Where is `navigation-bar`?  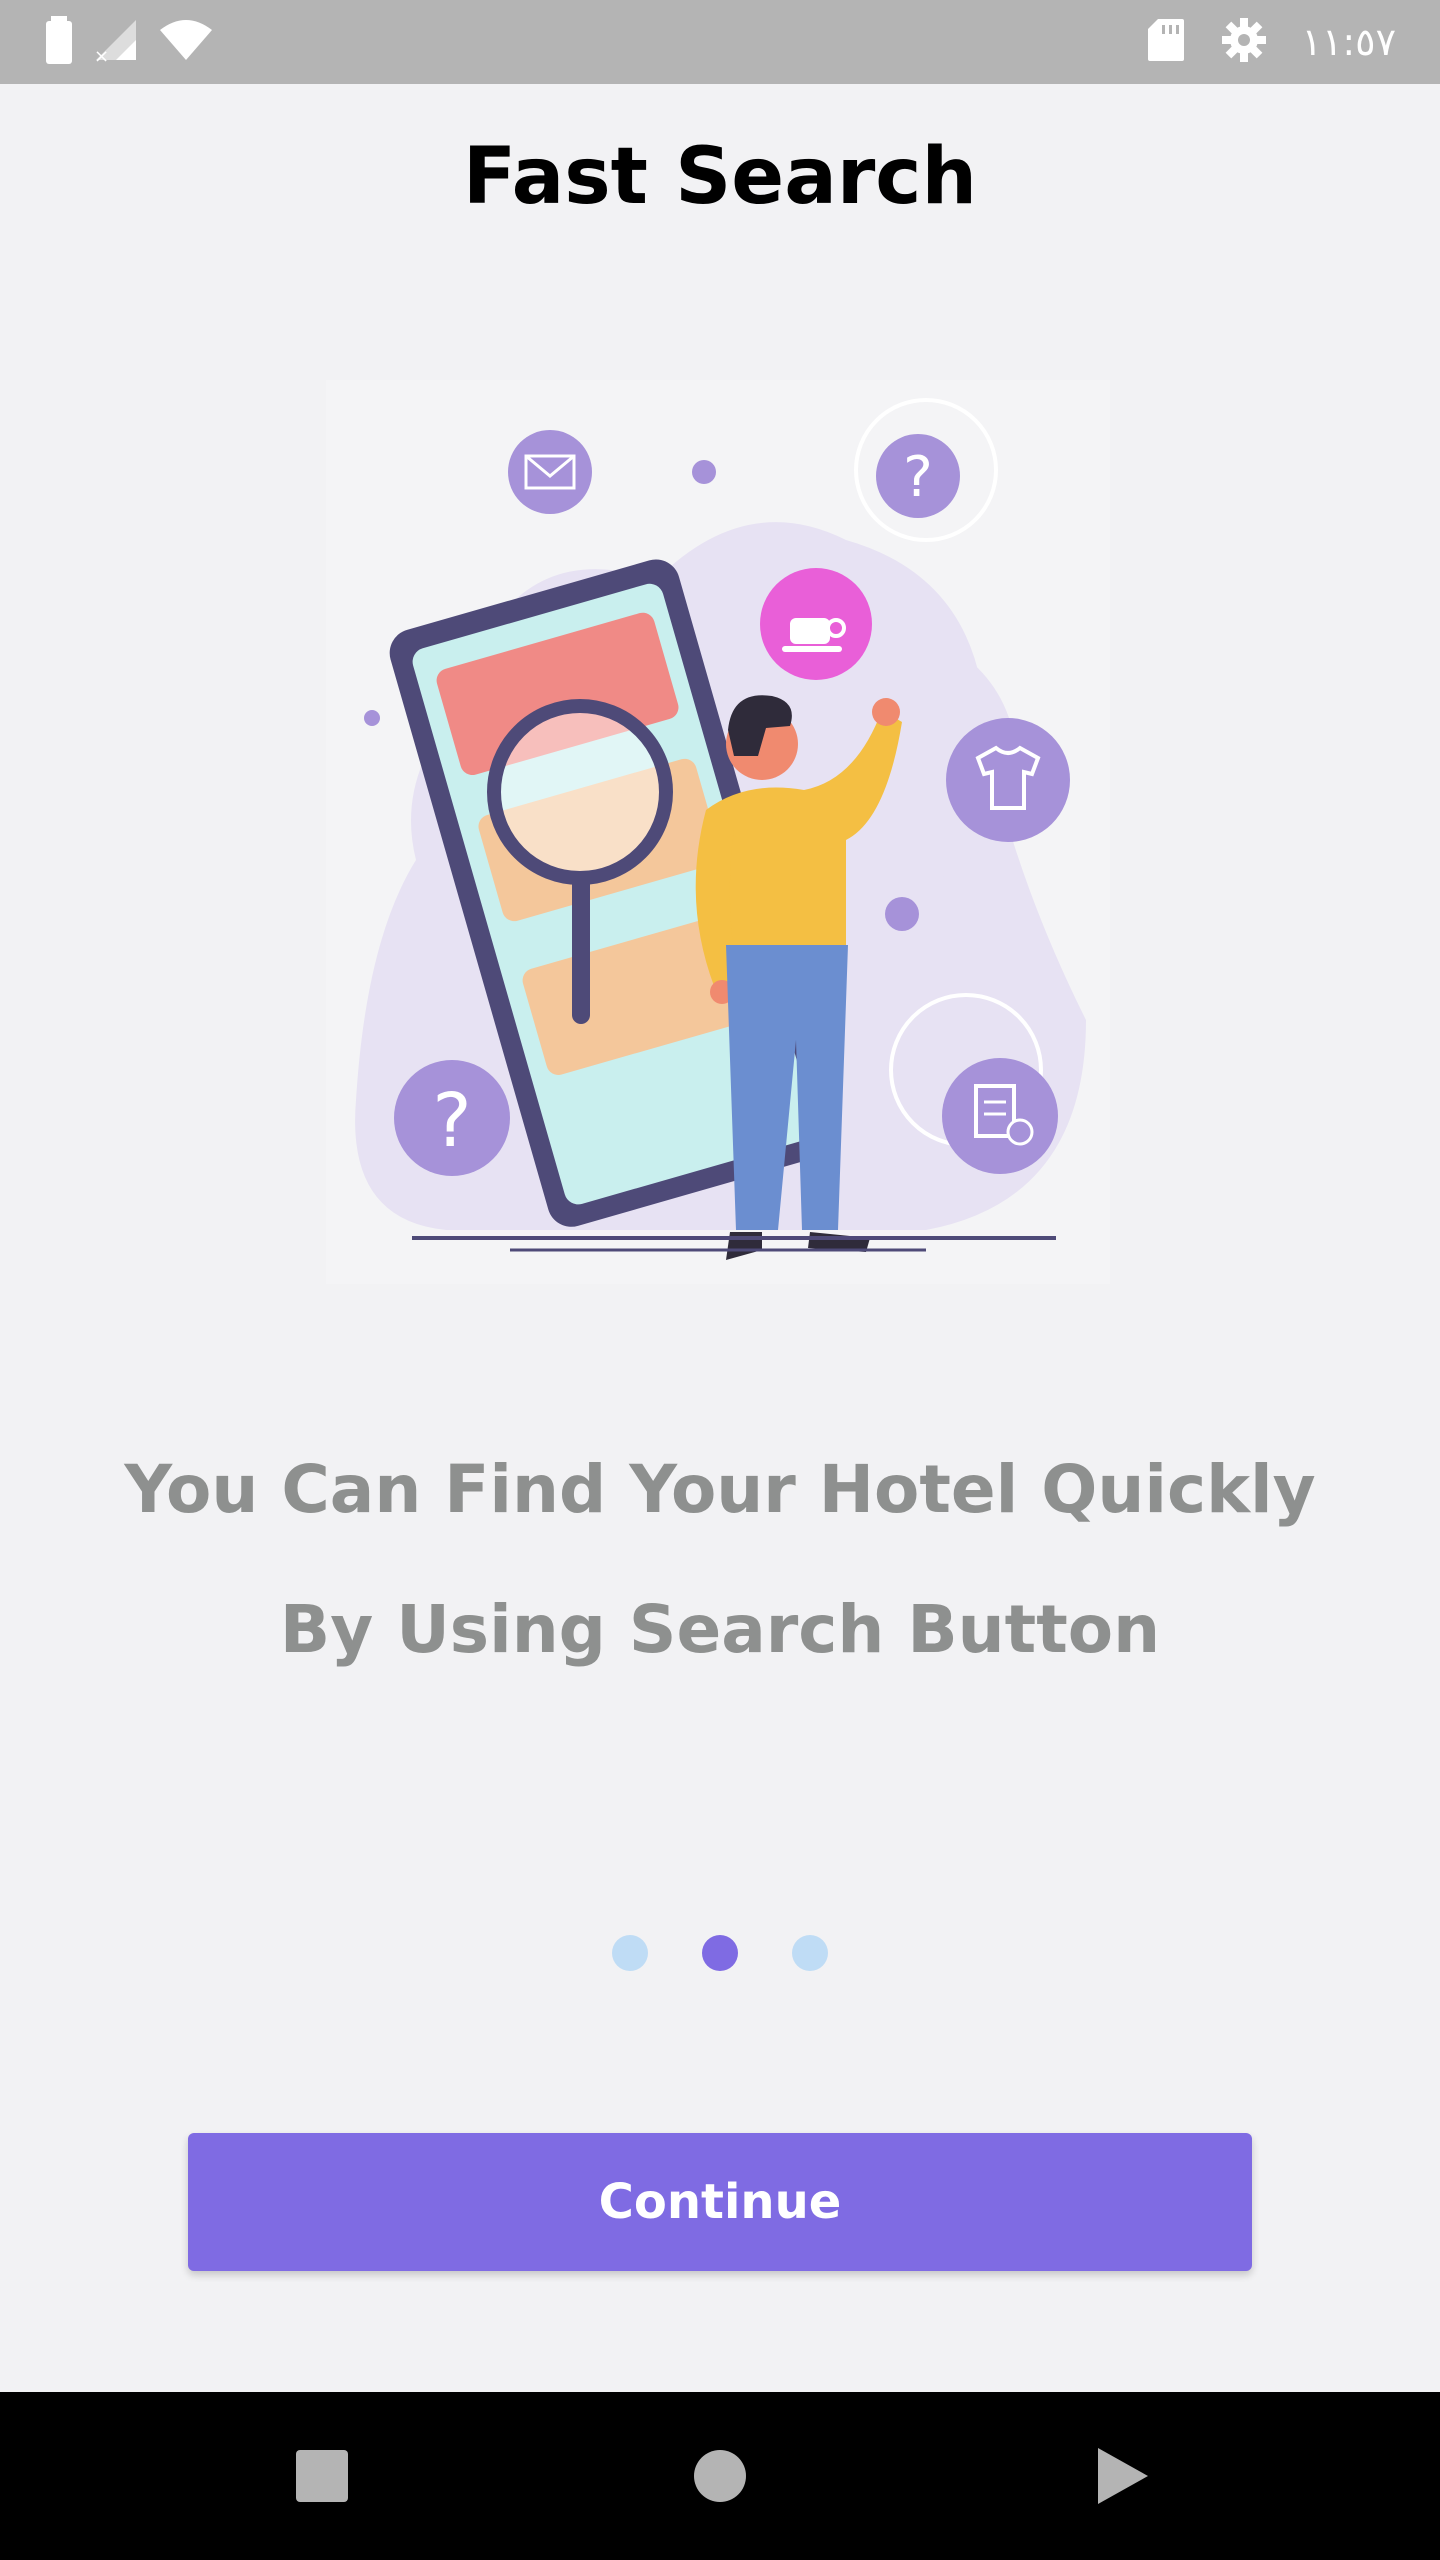
navigation-bar is located at coordinates (720, 2476).